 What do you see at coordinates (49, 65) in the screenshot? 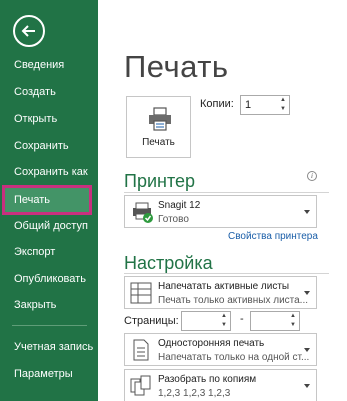
I see `nav-info: Сведения` at bounding box center [49, 65].